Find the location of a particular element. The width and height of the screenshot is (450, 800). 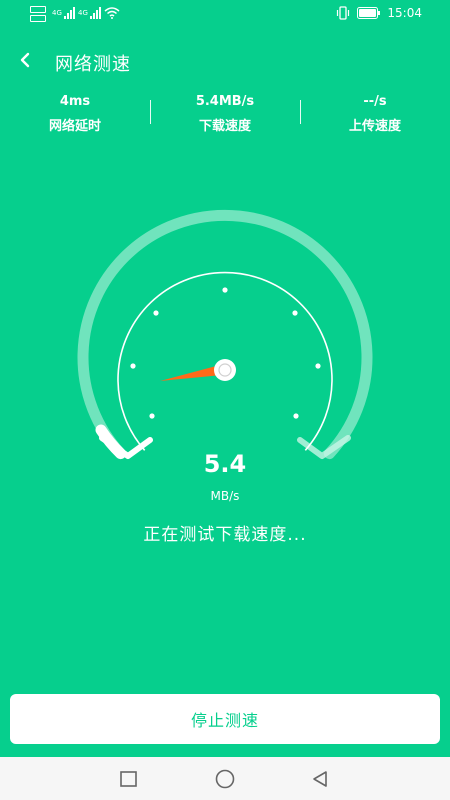

battery-icon is located at coordinates (369, 13).